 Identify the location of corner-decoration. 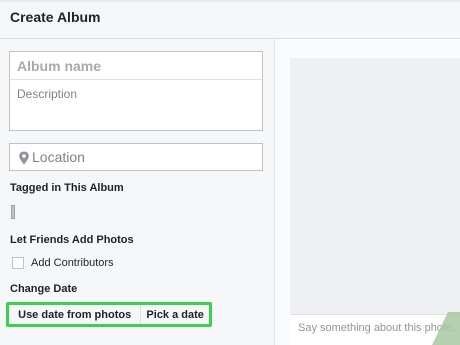
(446, 328).